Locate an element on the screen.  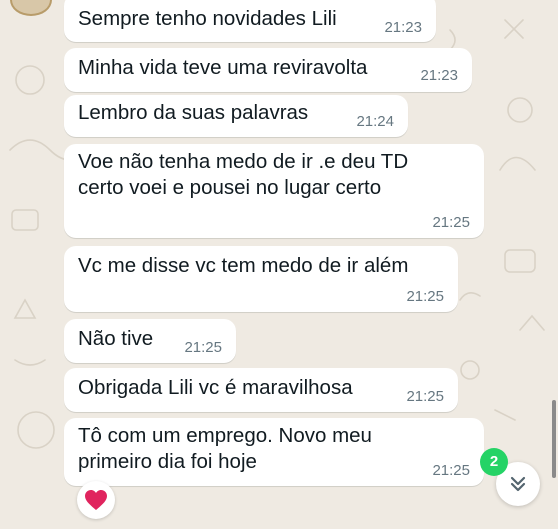
message-bubble: Não tive 21:25 is located at coordinates (150, 341).